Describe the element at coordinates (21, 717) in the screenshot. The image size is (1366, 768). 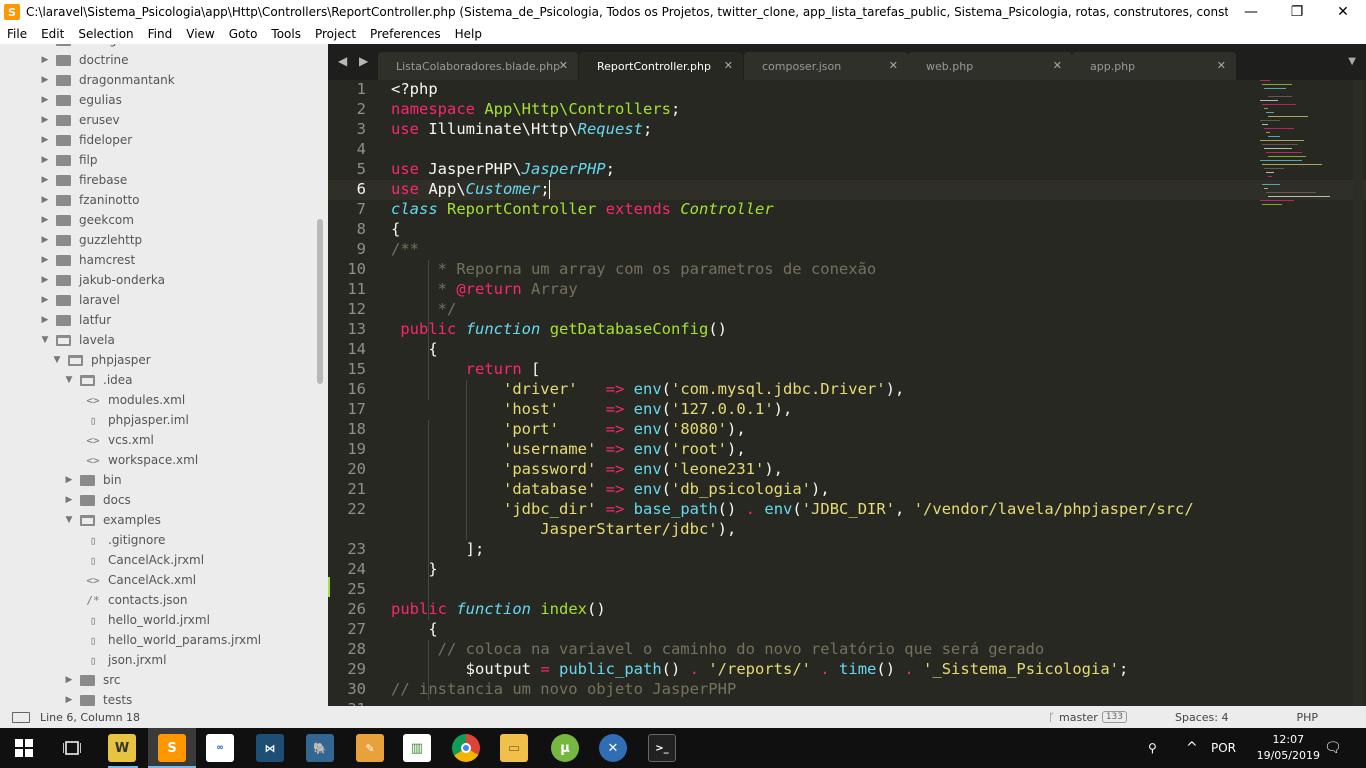
I see `panel-toggle-icon` at that location.